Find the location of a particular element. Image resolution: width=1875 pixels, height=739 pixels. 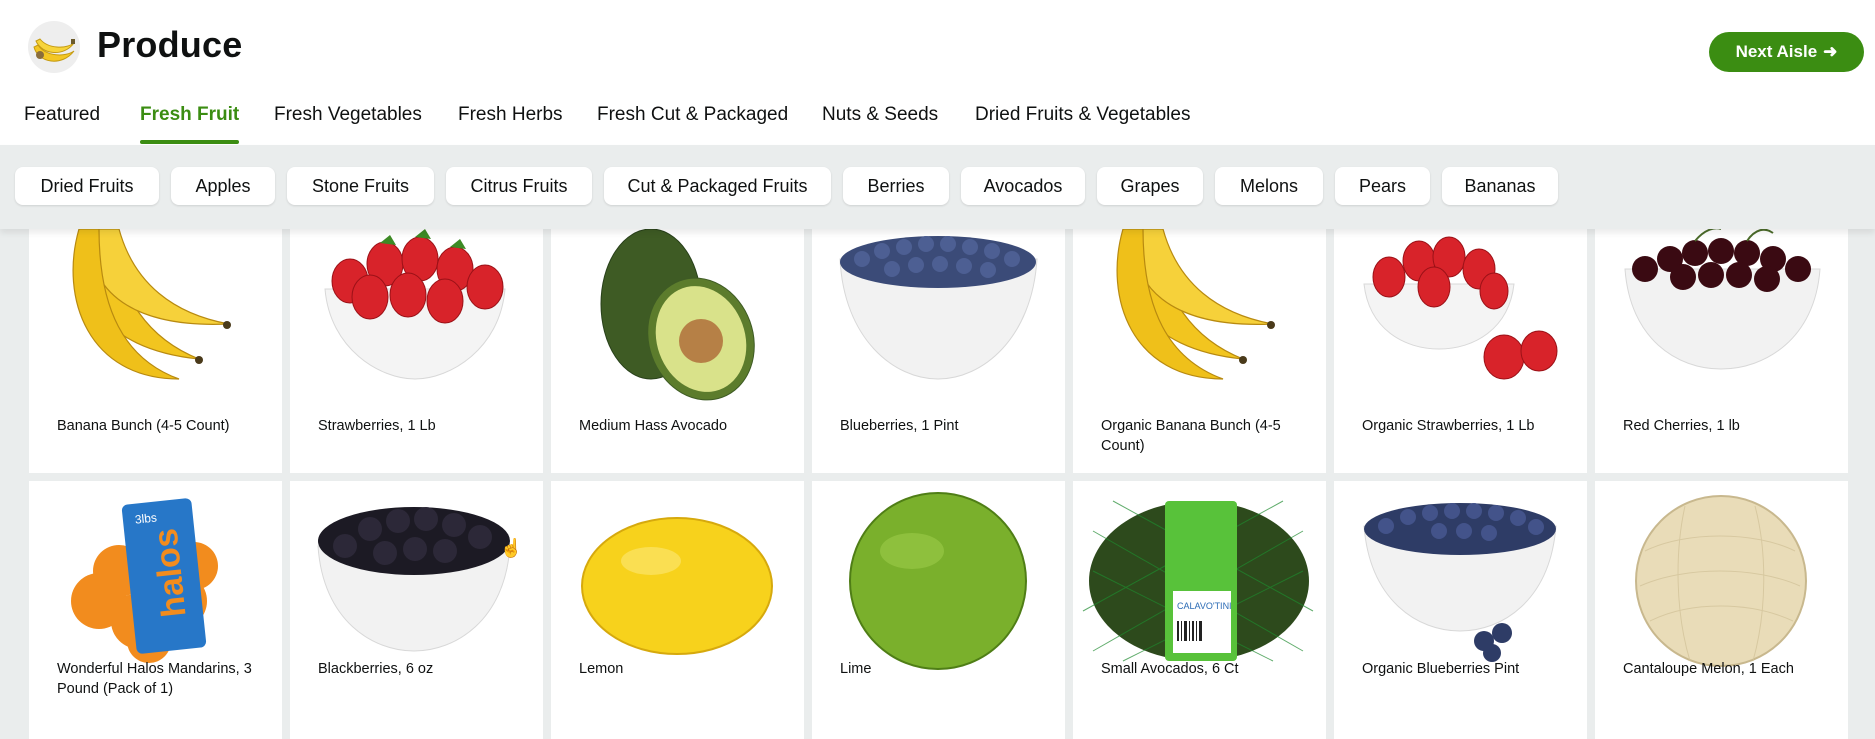

chip-melons: Melons is located at coordinates (1269, 186).